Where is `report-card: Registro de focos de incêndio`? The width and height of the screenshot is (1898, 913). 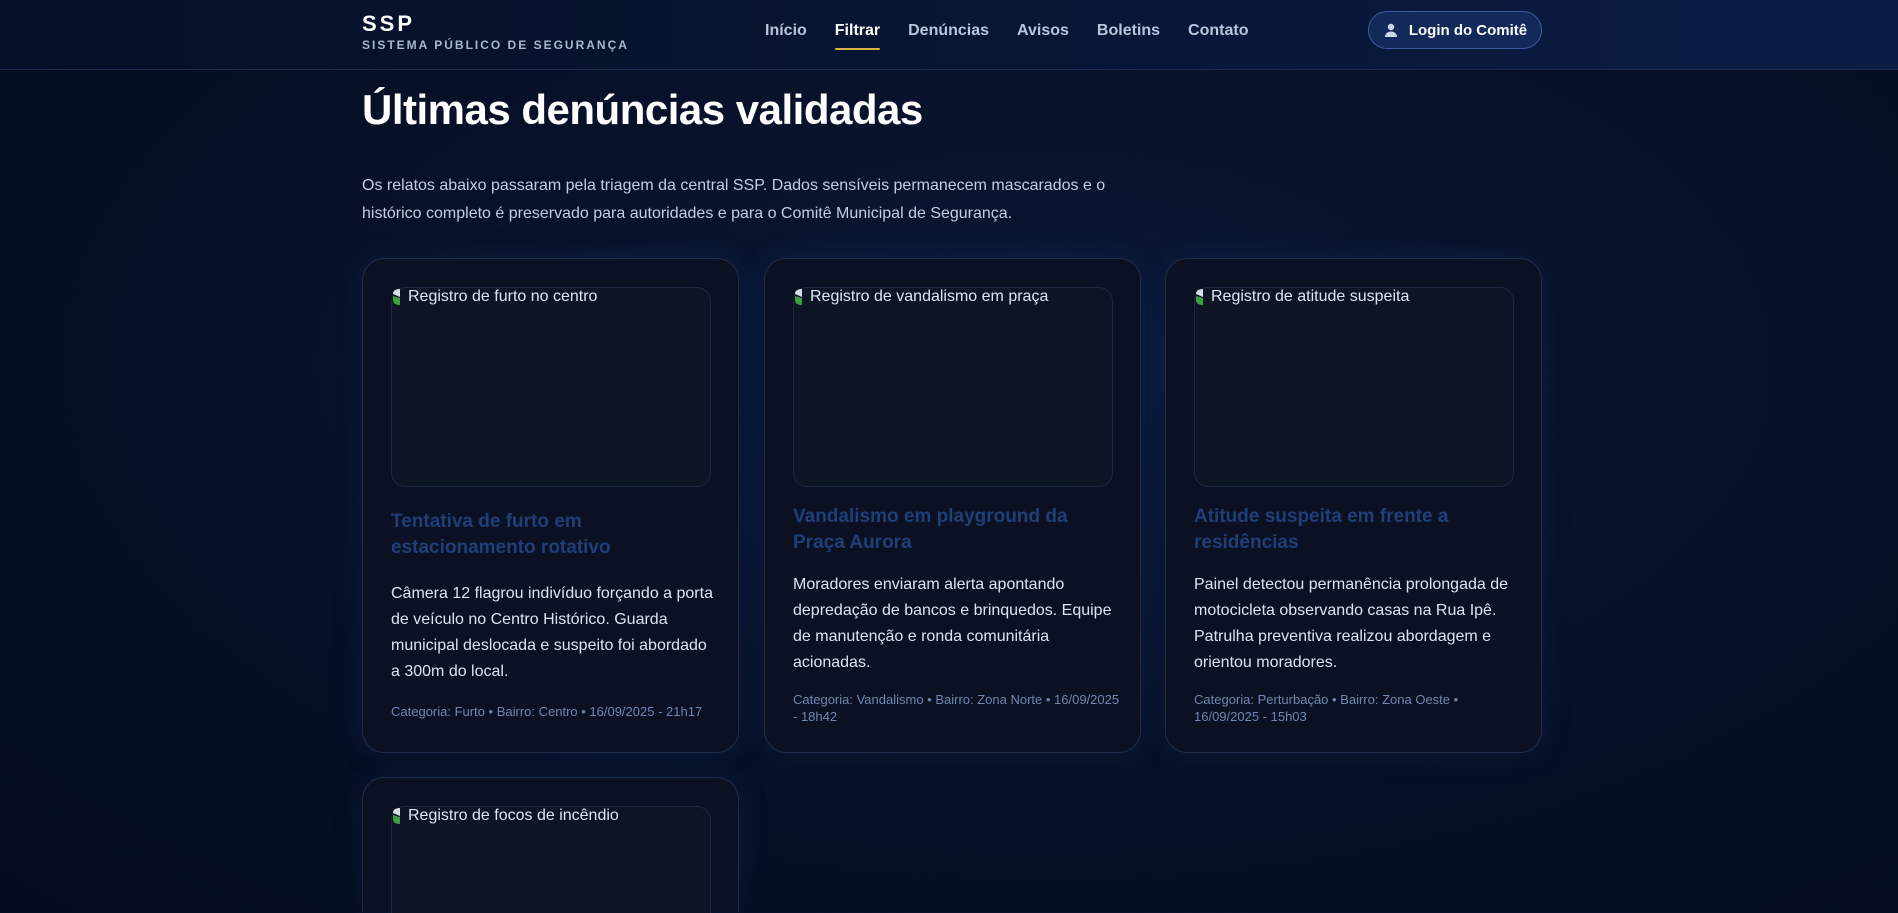
report-card: Registro de focos de incêndio is located at coordinates (550, 845).